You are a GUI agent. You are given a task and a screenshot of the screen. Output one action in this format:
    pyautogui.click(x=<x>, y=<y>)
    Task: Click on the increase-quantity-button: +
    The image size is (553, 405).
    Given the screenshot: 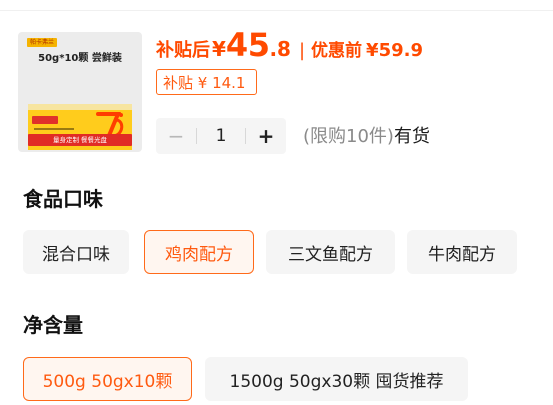 What is the action you would take?
    pyautogui.click(x=266, y=136)
    